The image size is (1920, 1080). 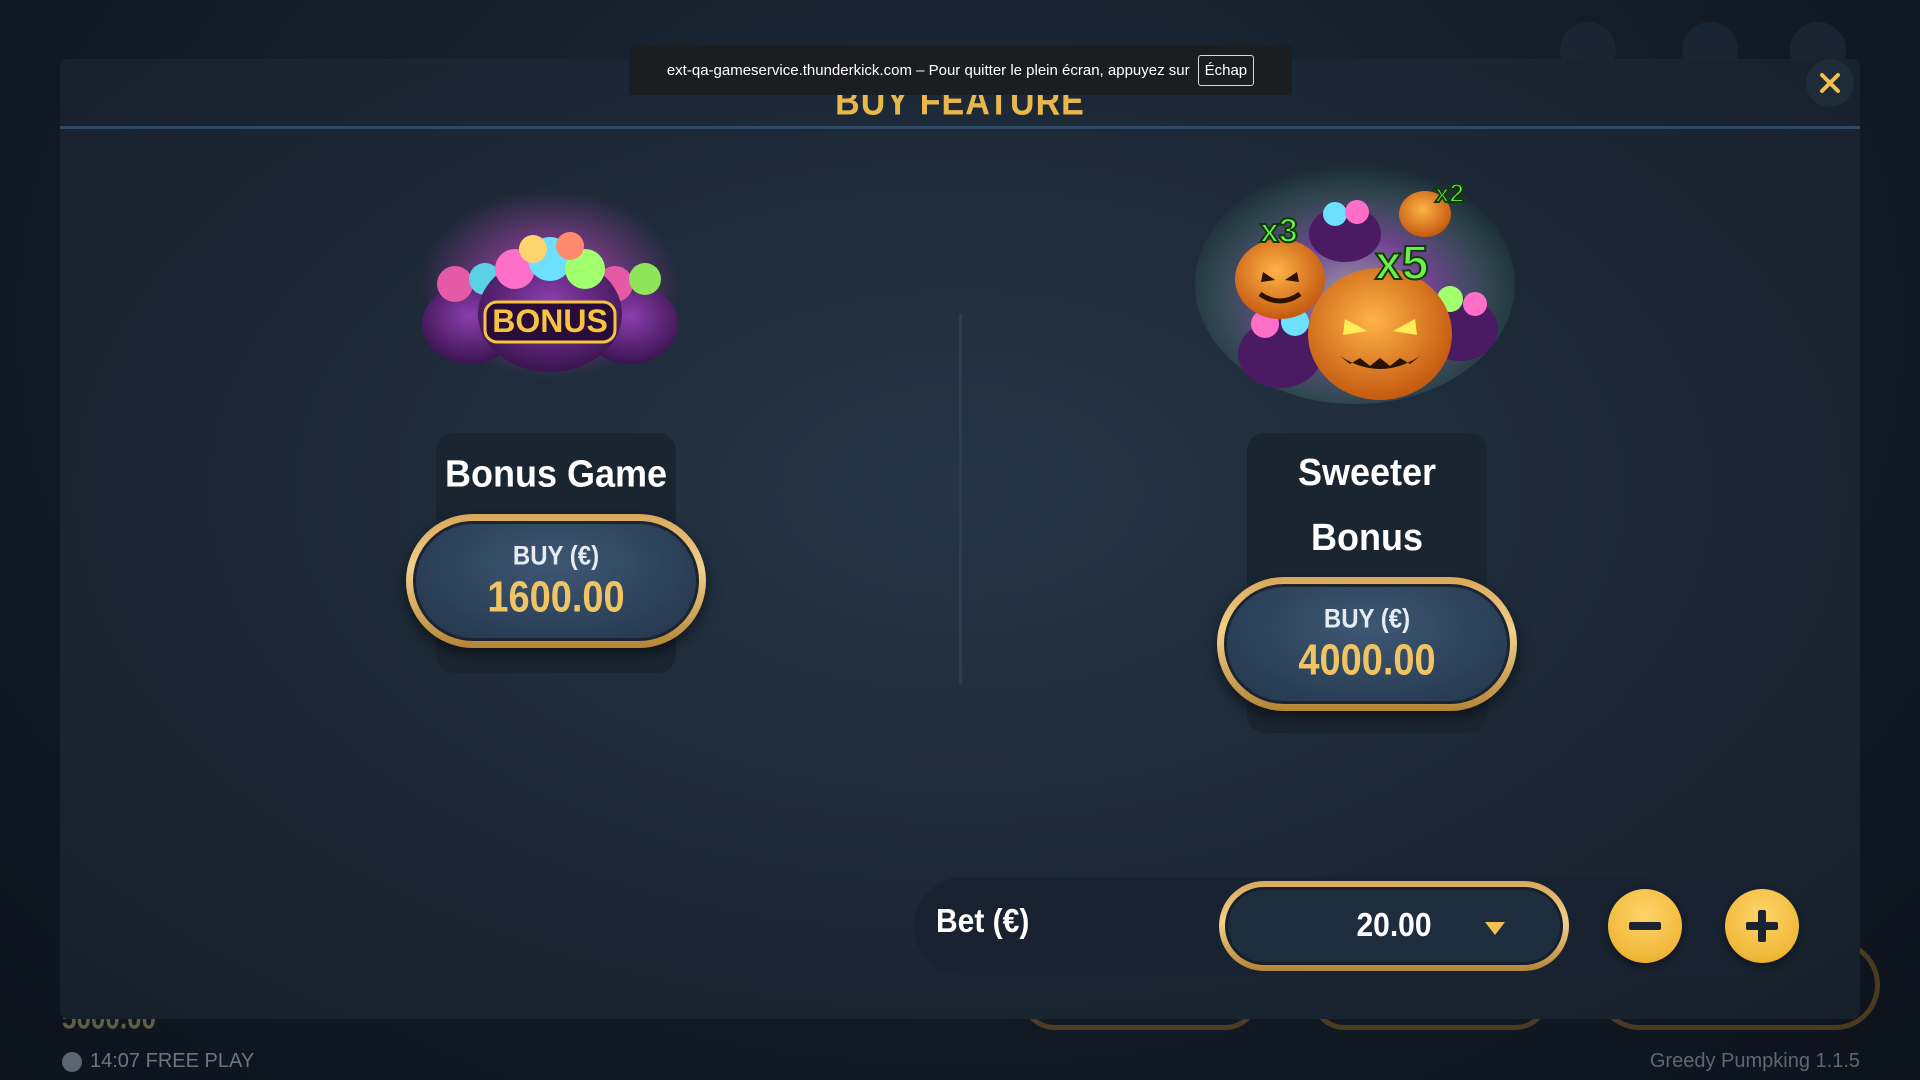 What do you see at coordinates (550, 321) in the screenshot?
I see `bonus-art-text: BONUS` at bounding box center [550, 321].